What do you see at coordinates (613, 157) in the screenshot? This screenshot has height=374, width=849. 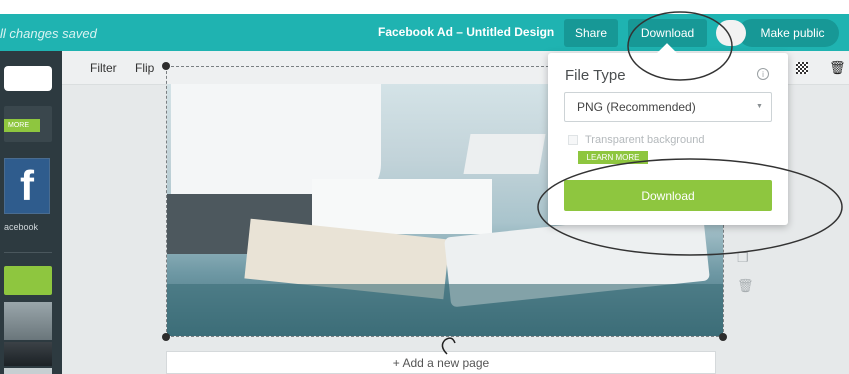 I see `learn-more-button: LEARN MORE` at bounding box center [613, 157].